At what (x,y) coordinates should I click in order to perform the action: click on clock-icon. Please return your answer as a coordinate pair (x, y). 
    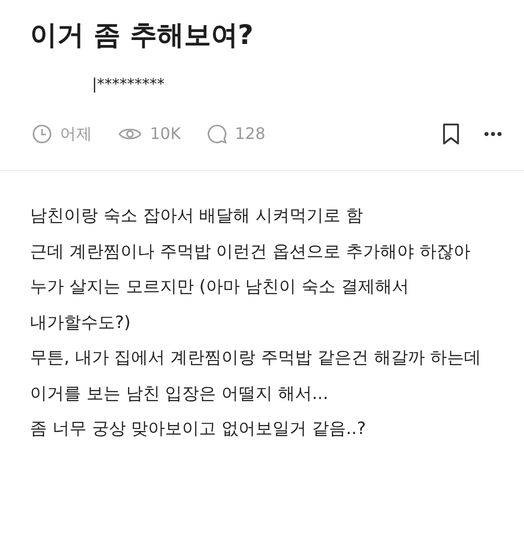
    Looking at the image, I should click on (42, 134).